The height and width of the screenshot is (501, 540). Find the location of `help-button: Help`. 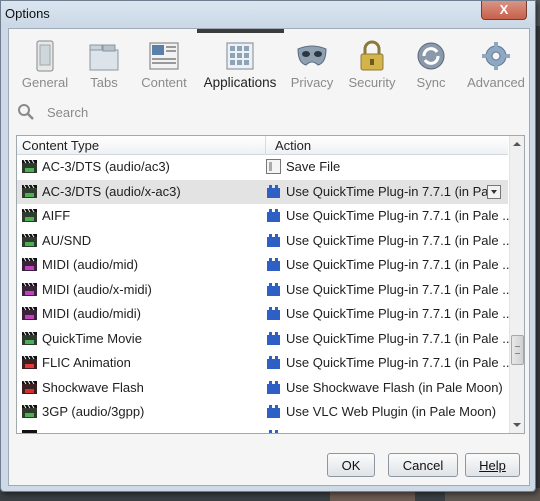

help-button: Help is located at coordinates (492, 465).